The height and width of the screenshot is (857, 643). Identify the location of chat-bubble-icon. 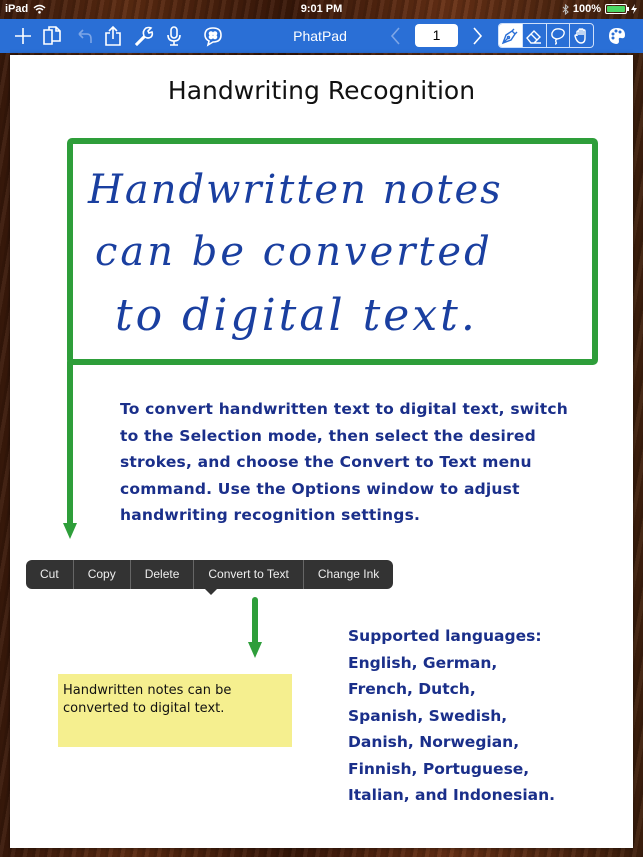
(213, 37).